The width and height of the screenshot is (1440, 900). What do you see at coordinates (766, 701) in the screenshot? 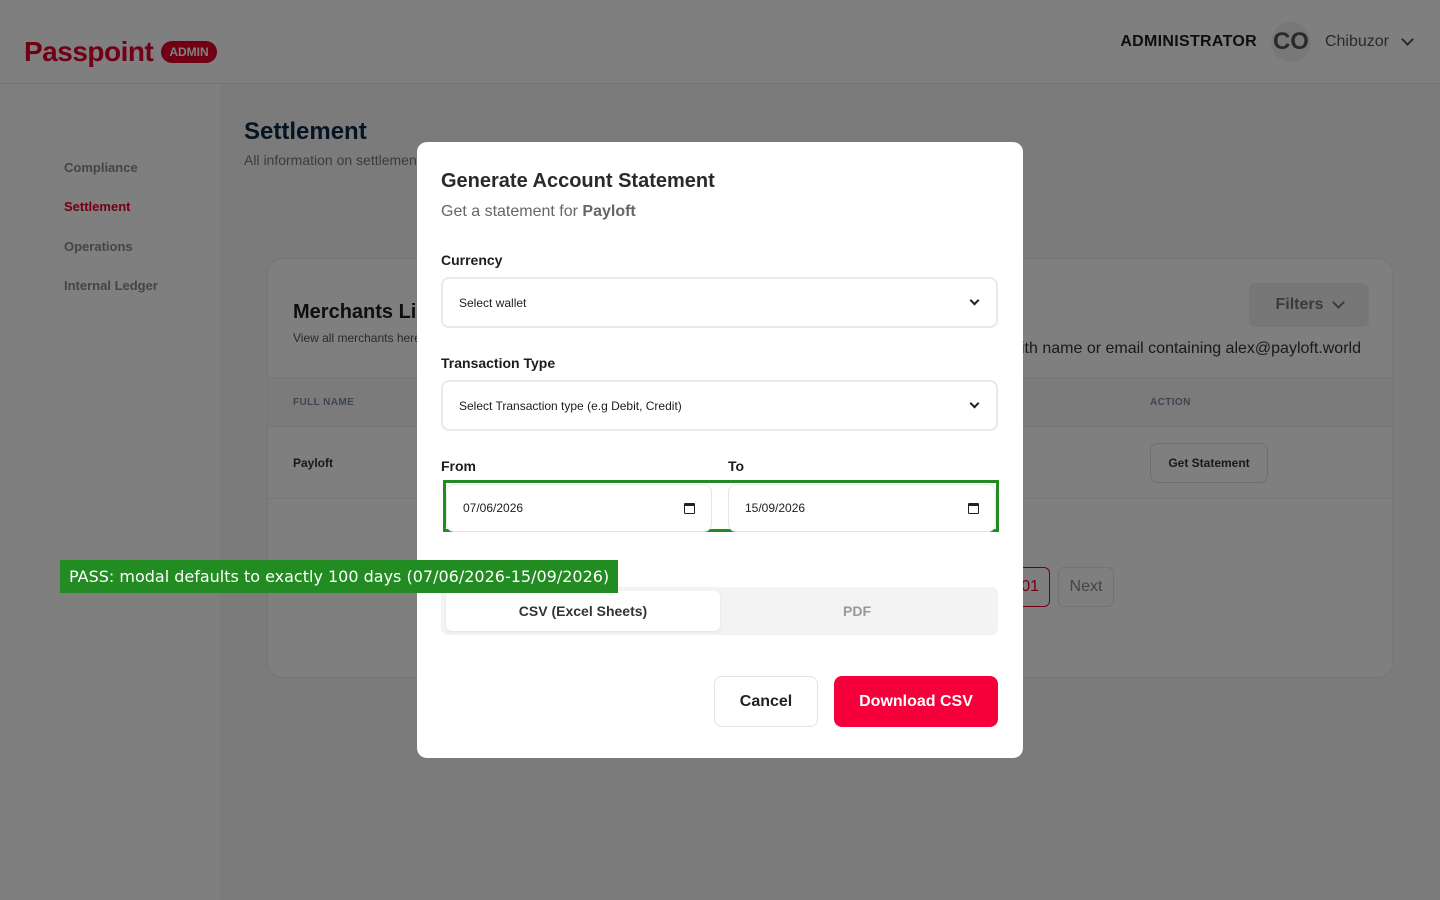
I see `cancel-button: Cancel` at bounding box center [766, 701].